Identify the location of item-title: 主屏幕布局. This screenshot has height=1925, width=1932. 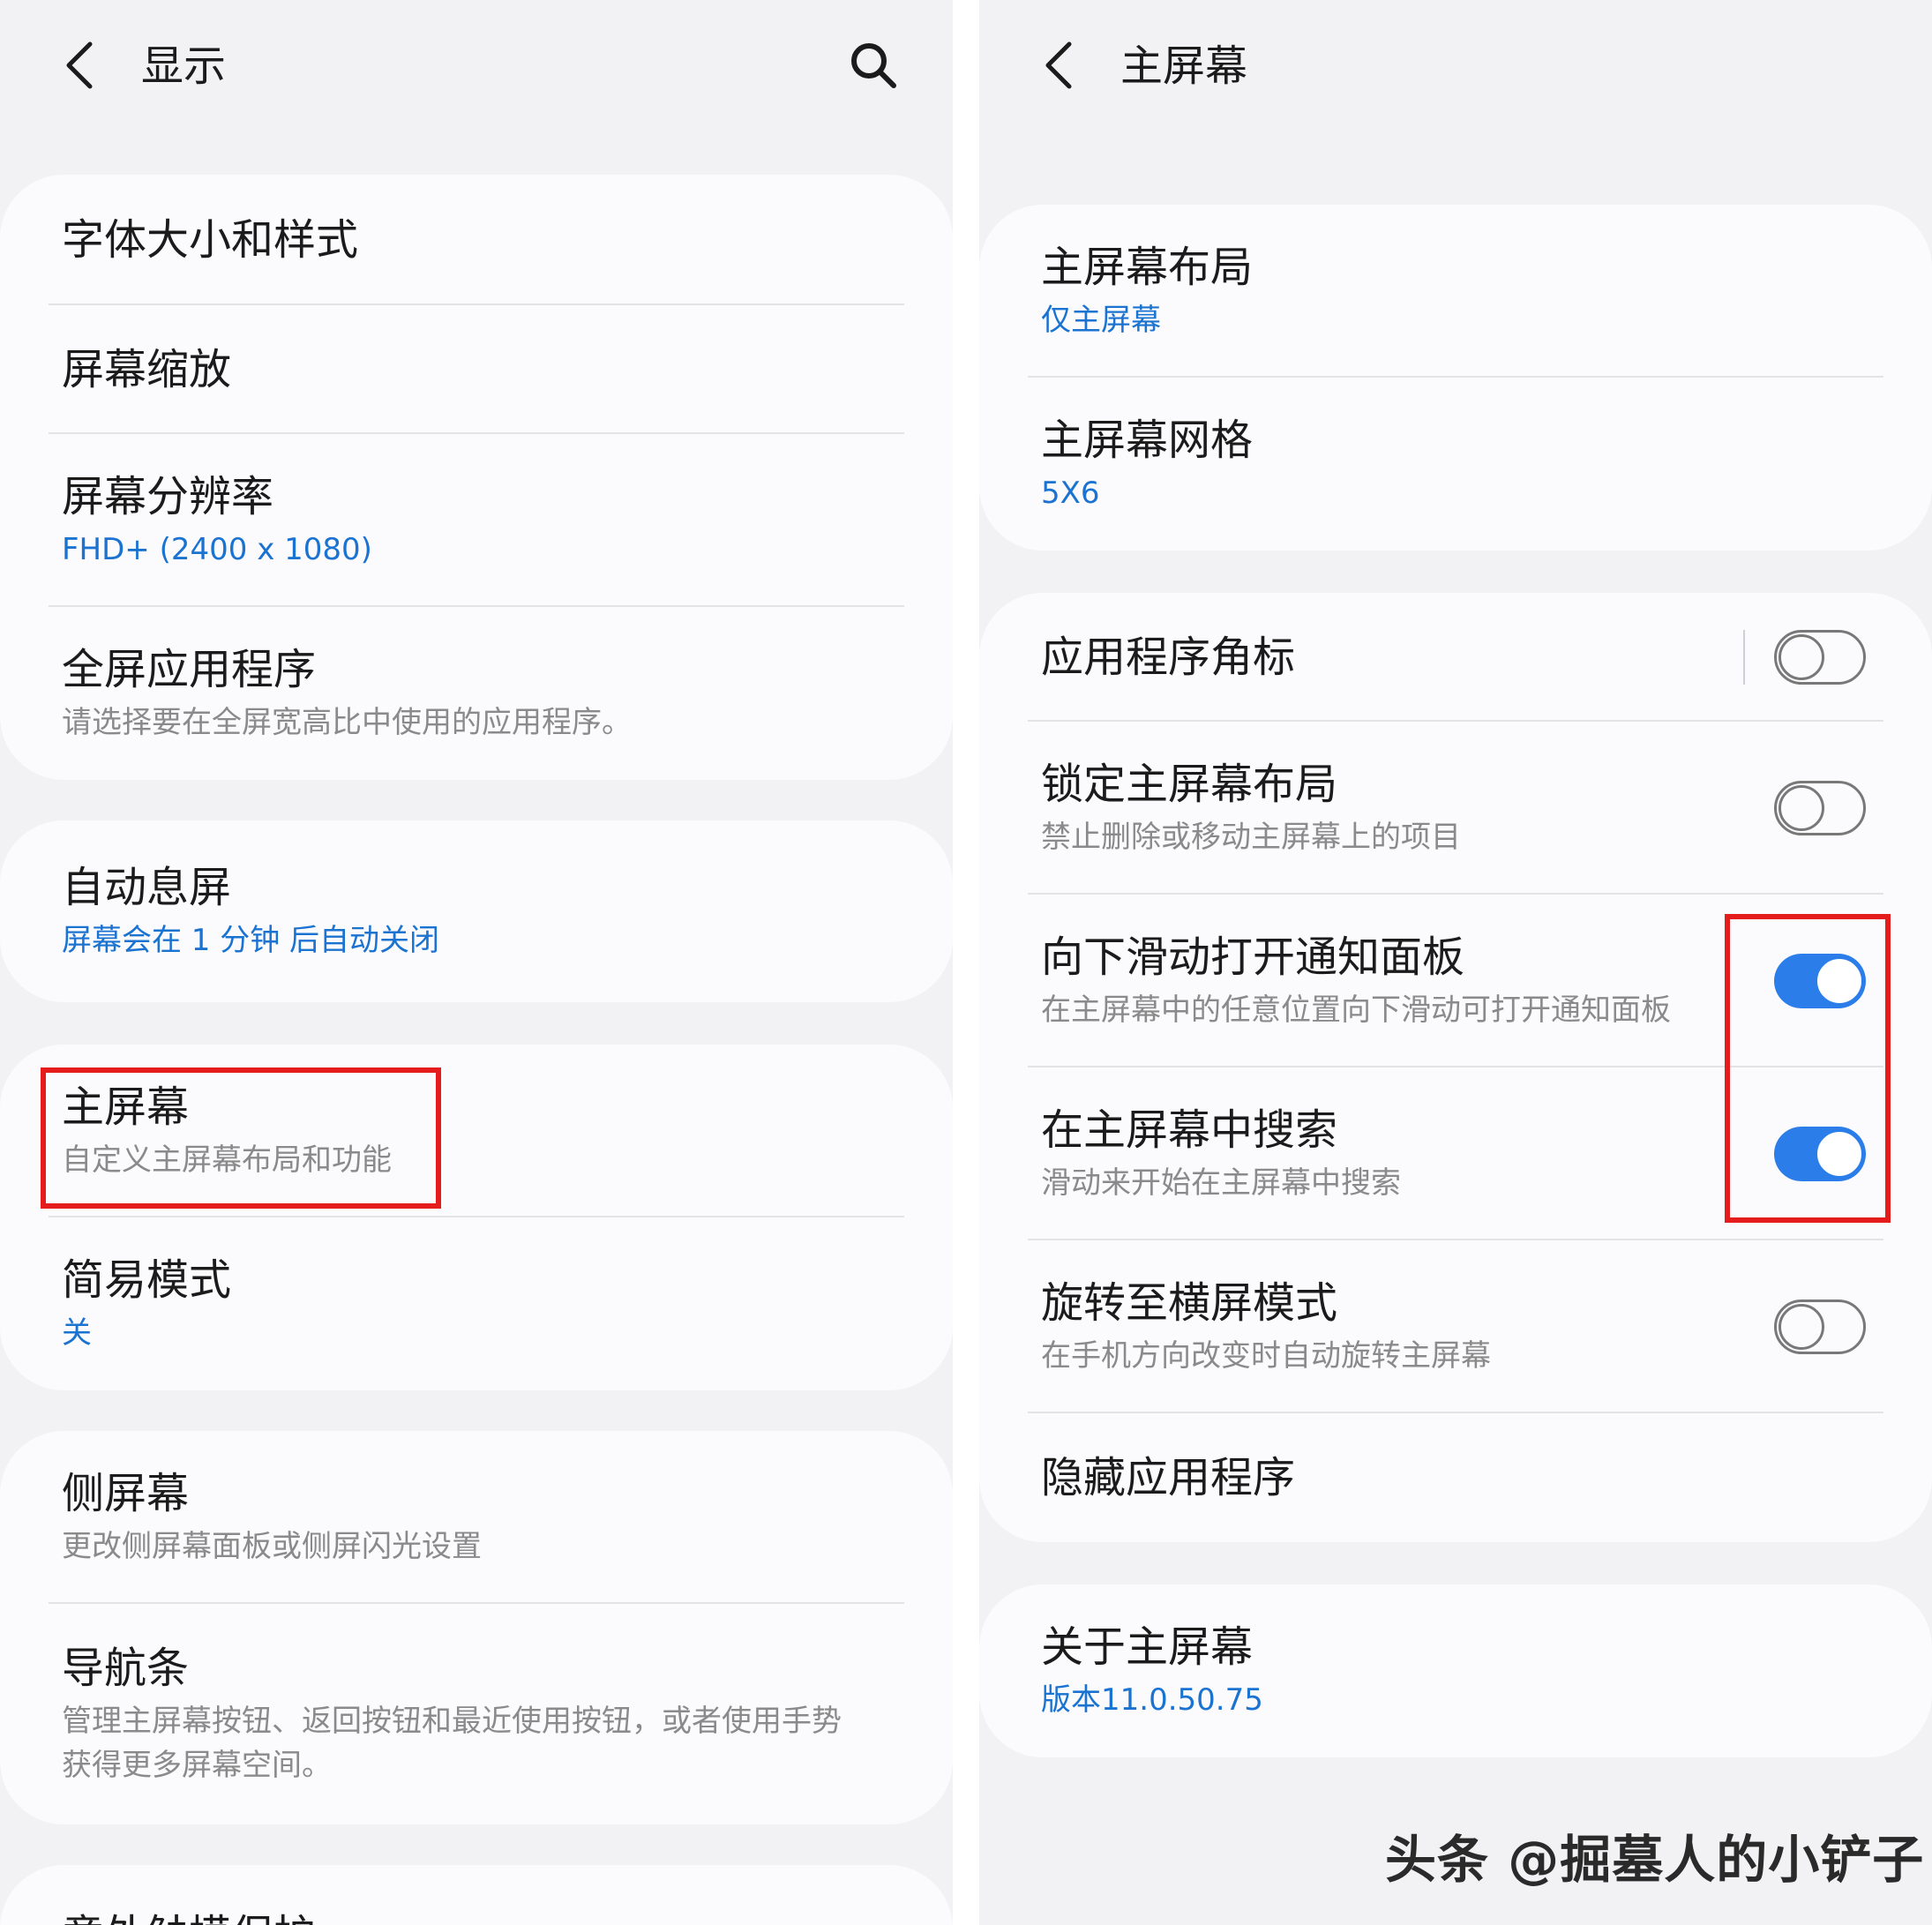
(1148, 267).